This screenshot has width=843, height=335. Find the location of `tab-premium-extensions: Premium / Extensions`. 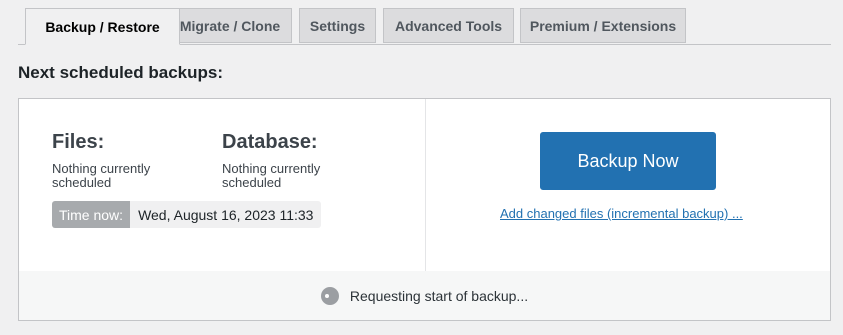

tab-premium-extensions: Premium / Extensions is located at coordinates (603, 25).